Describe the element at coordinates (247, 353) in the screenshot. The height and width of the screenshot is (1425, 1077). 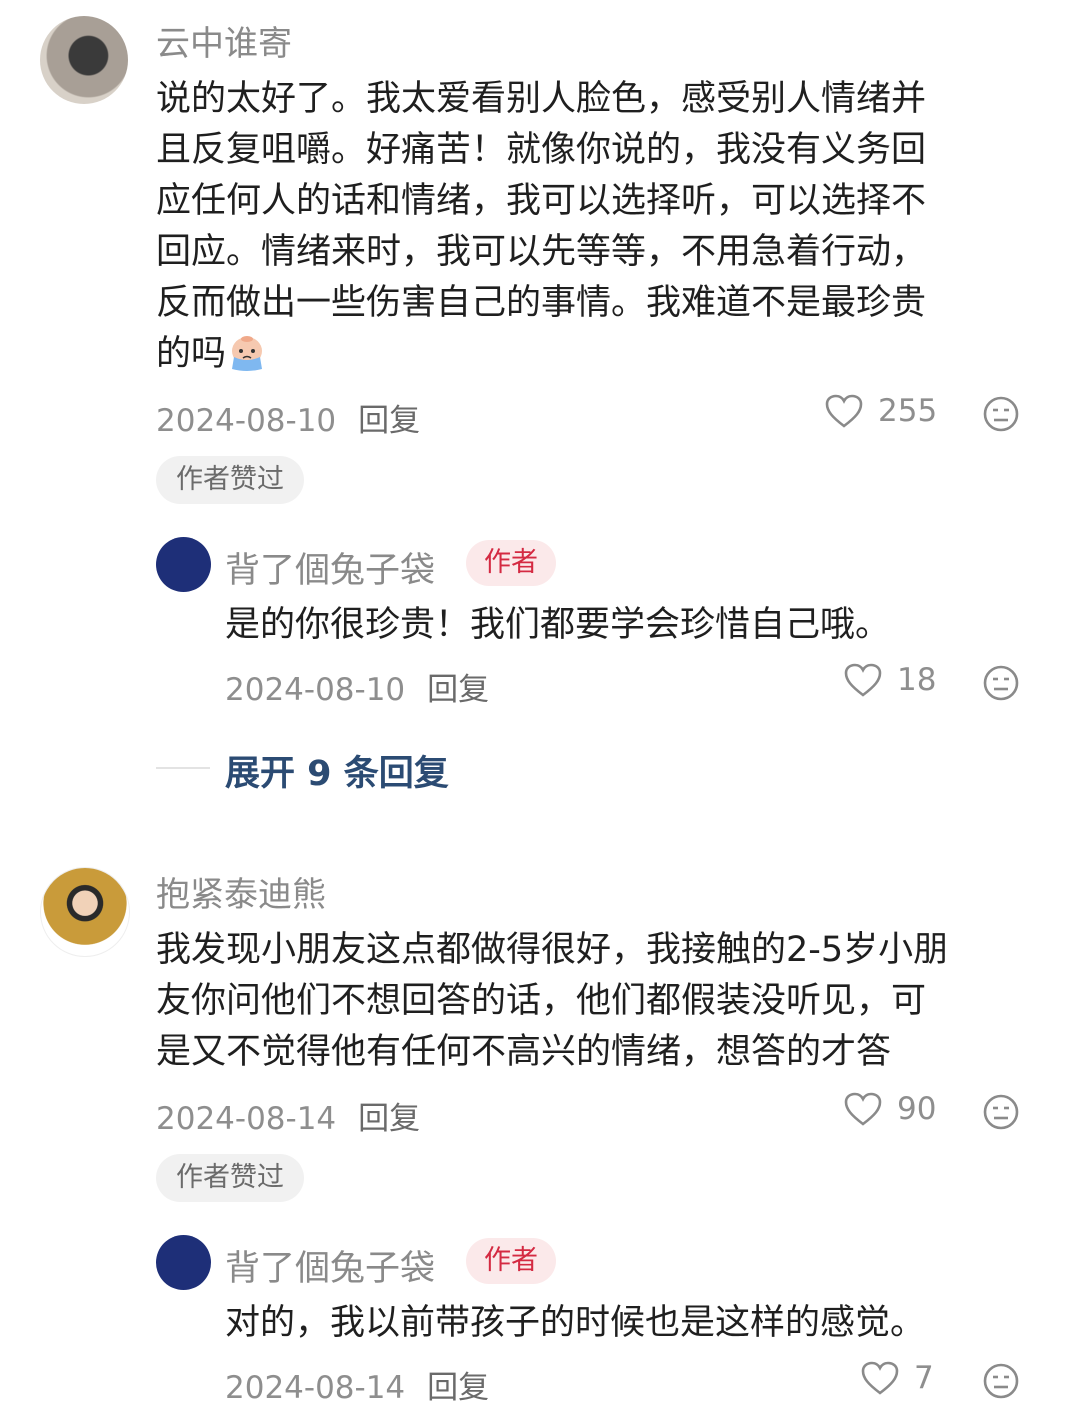
I see `crying-face-emoji-icon` at that location.